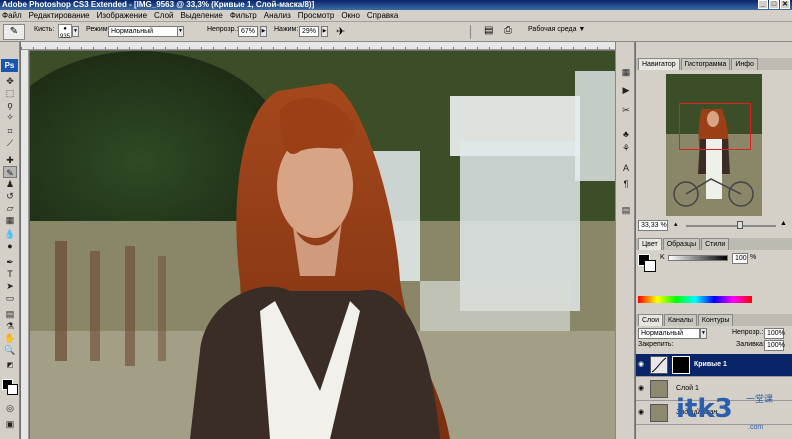  I want to click on mode-dropdown-arrow: ▼, so click(180, 31).